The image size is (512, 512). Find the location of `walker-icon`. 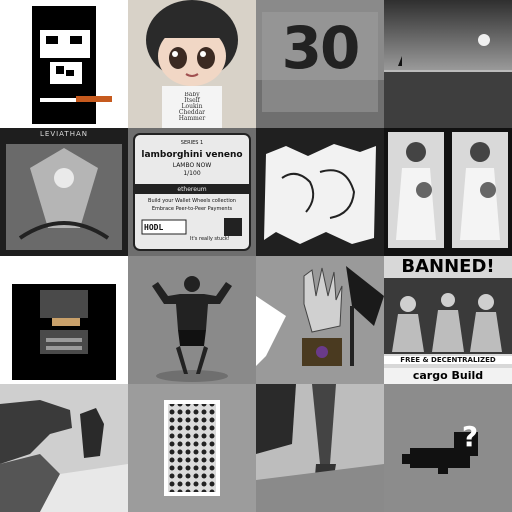

walker-icon is located at coordinates (320, 448).